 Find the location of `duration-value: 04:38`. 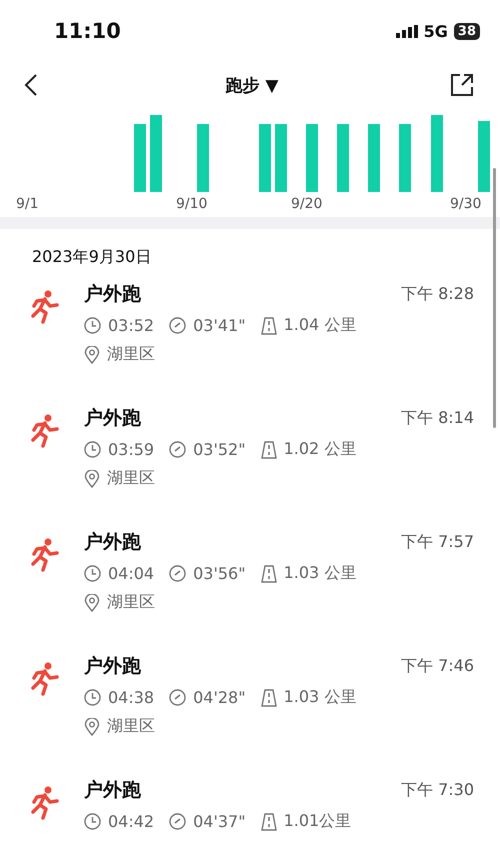

duration-value: 04:38 is located at coordinates (131, 697).